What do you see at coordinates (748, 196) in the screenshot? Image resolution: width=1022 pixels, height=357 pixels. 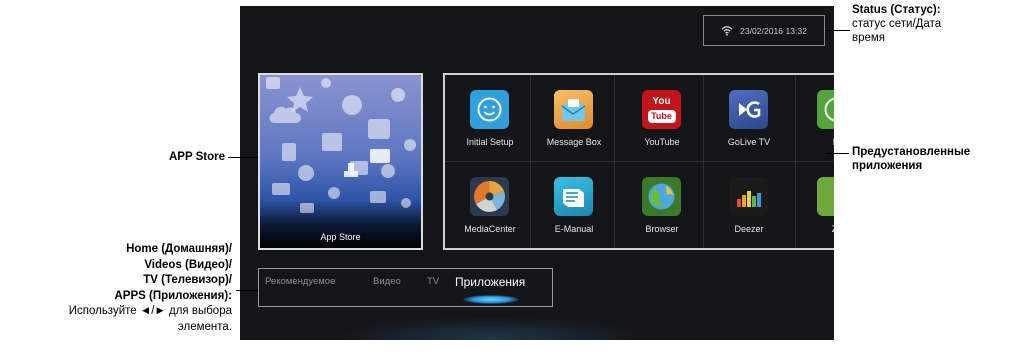 I see `deezer-icon` at bounding box center [748, 196].